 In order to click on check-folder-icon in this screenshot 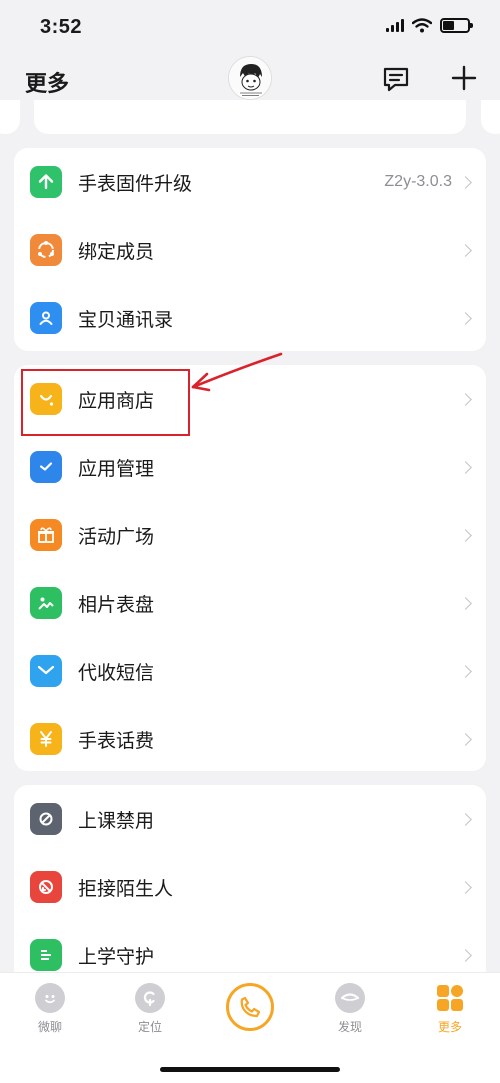, I will do `click(46, 467)`.